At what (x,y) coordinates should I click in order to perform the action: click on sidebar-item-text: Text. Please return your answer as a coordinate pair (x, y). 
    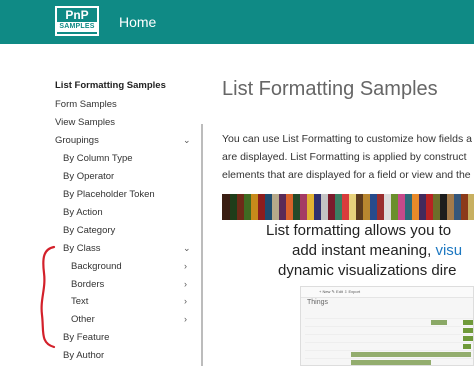
    Looking at the image, I should click on (79, 301).